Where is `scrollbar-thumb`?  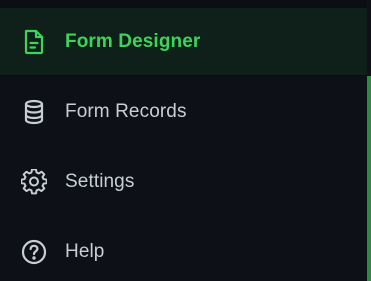 scrollbar-thumb is located at coordinates (369, 178).